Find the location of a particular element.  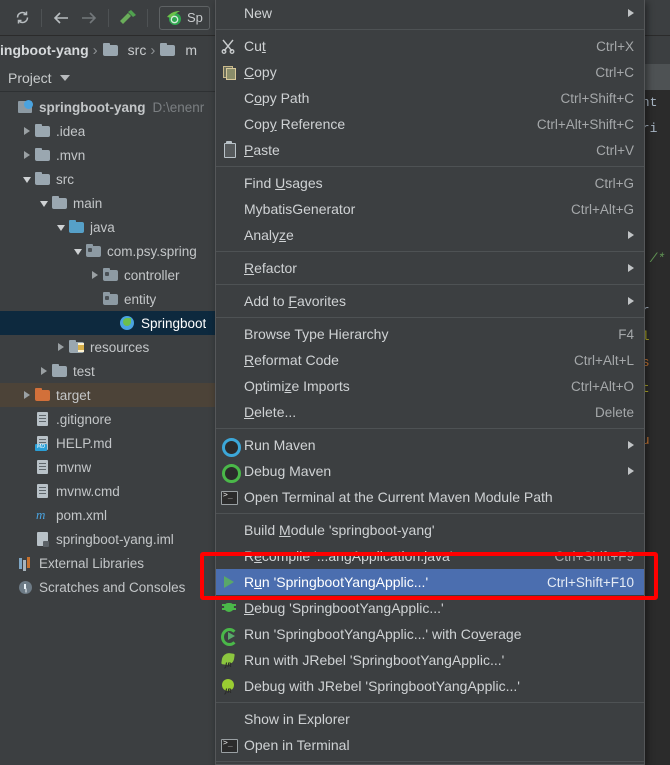

tree-row-mvnw-cmd: mvnw.cmd is located at coordinates (107, 491).